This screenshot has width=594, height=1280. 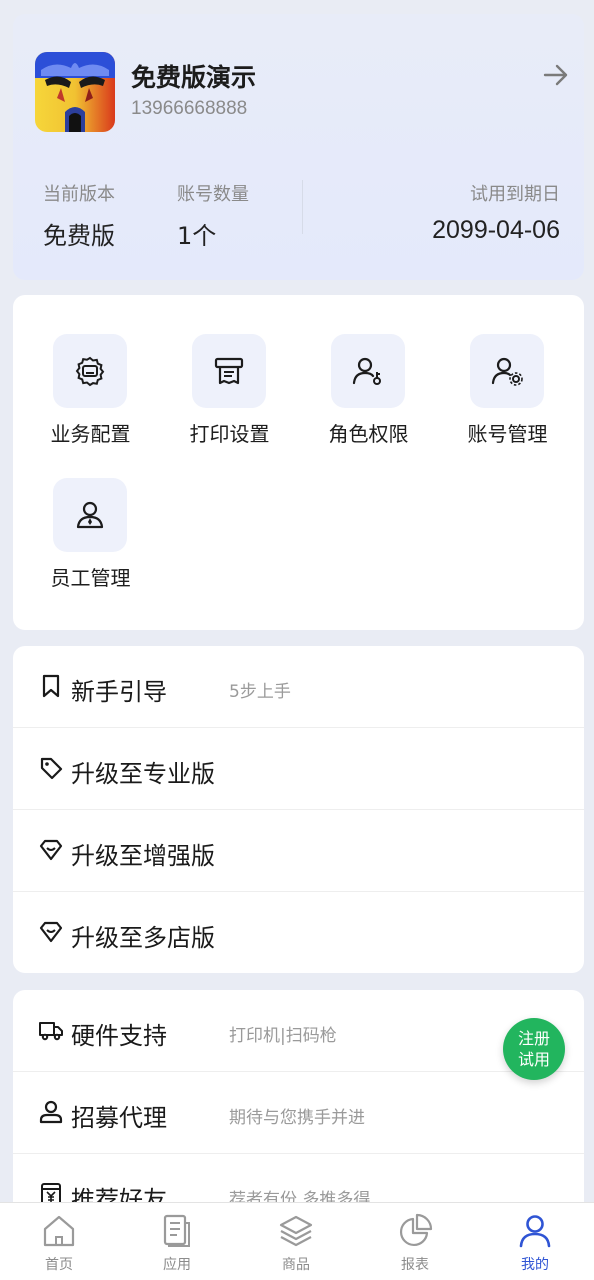 I want to click on staff-icon, so click(x=90, y=515).